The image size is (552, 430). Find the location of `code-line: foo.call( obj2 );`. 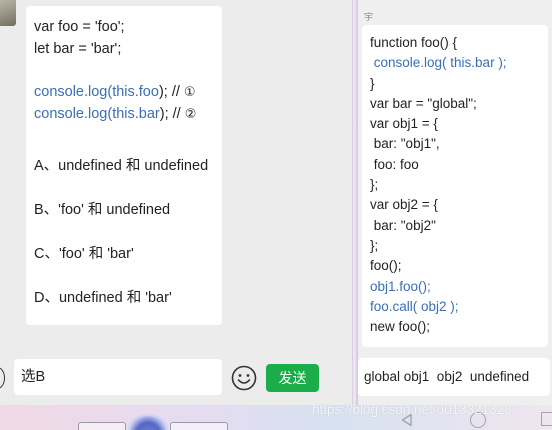

code-line: foo.call( obj2 ); is located at coordinates (414, 306).